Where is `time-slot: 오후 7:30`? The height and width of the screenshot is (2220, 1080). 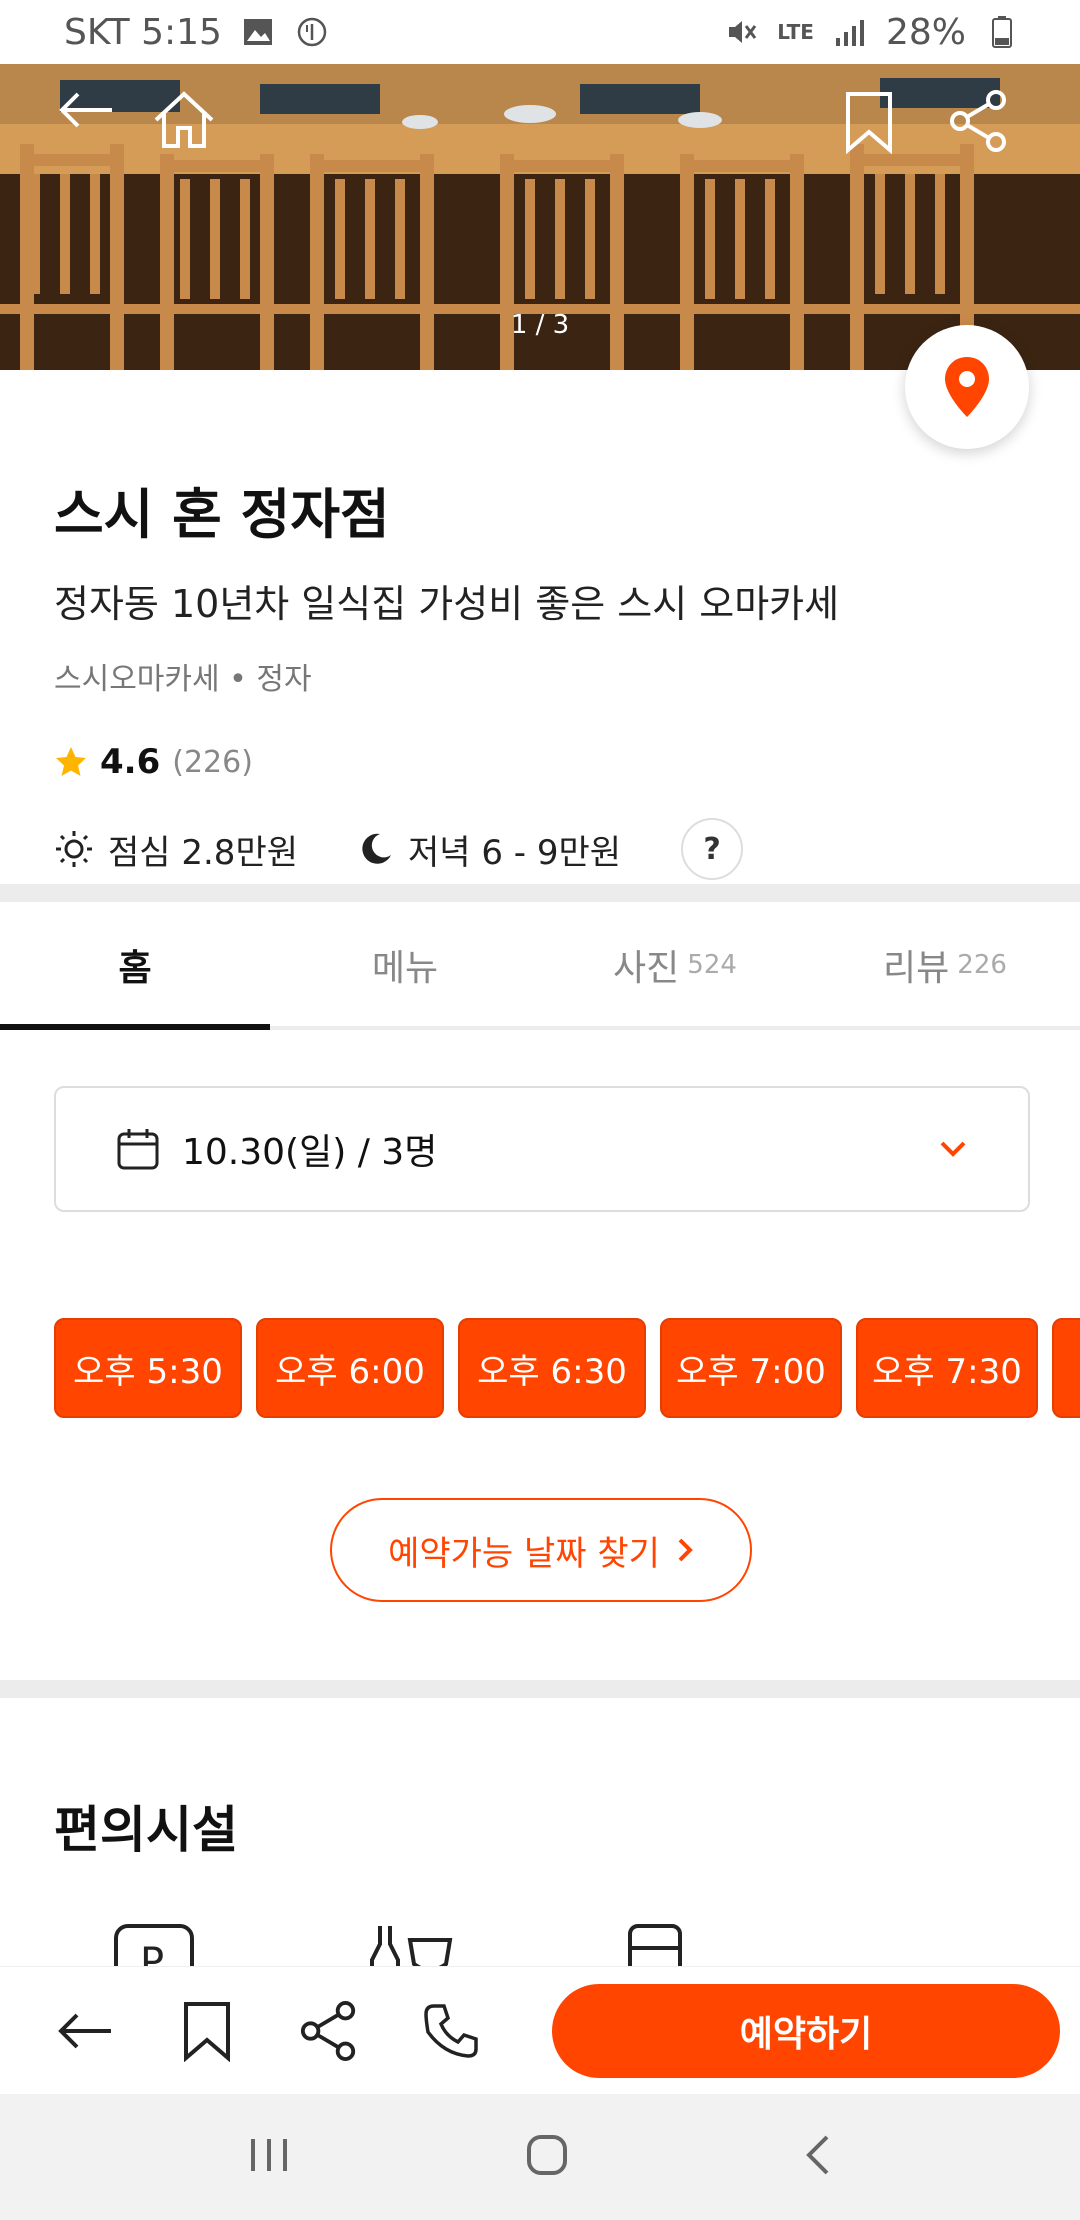
time-slot: 오후 7:30 is located at coordinates (947, 1368).